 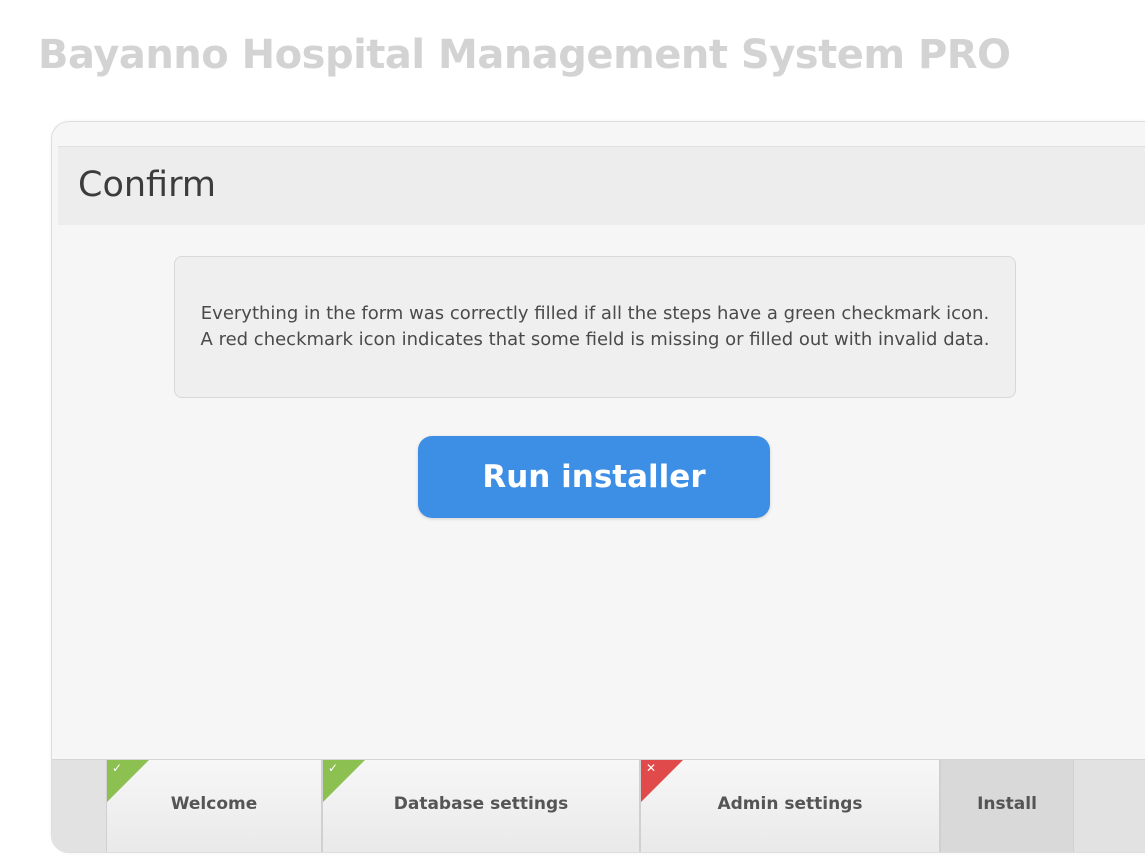 I want to click on step-install: Install, so click(x=1007, y=806).